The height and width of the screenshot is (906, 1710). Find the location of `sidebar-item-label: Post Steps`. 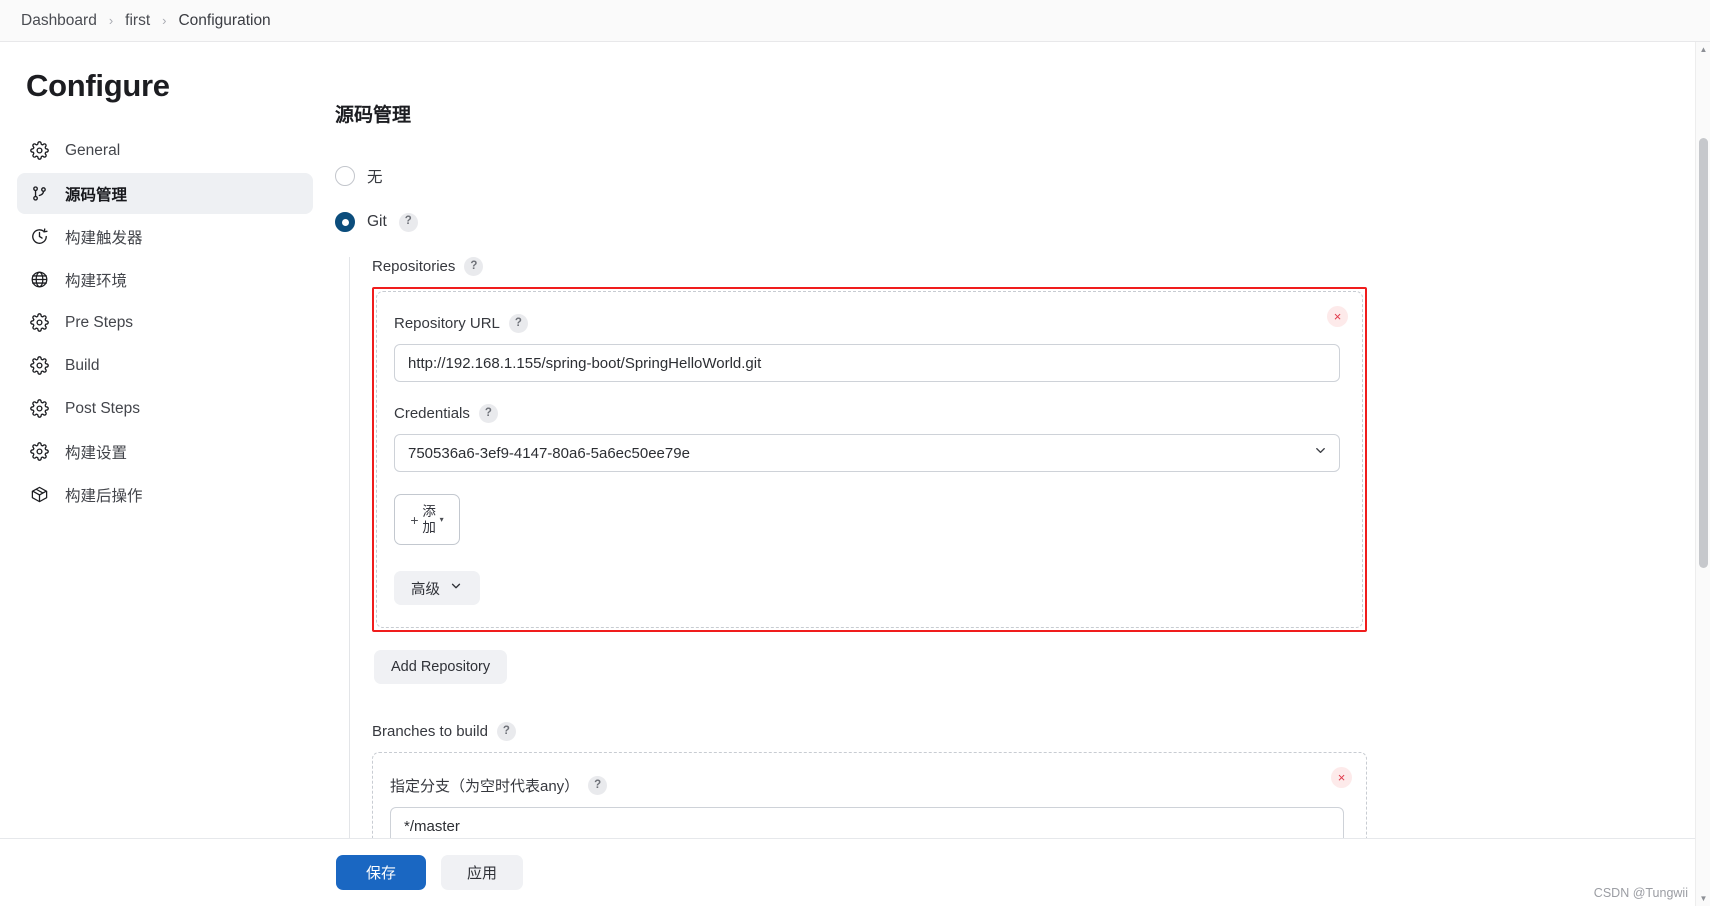

sidebar-item-label: Post Steps is located at coordinates (102, 408).